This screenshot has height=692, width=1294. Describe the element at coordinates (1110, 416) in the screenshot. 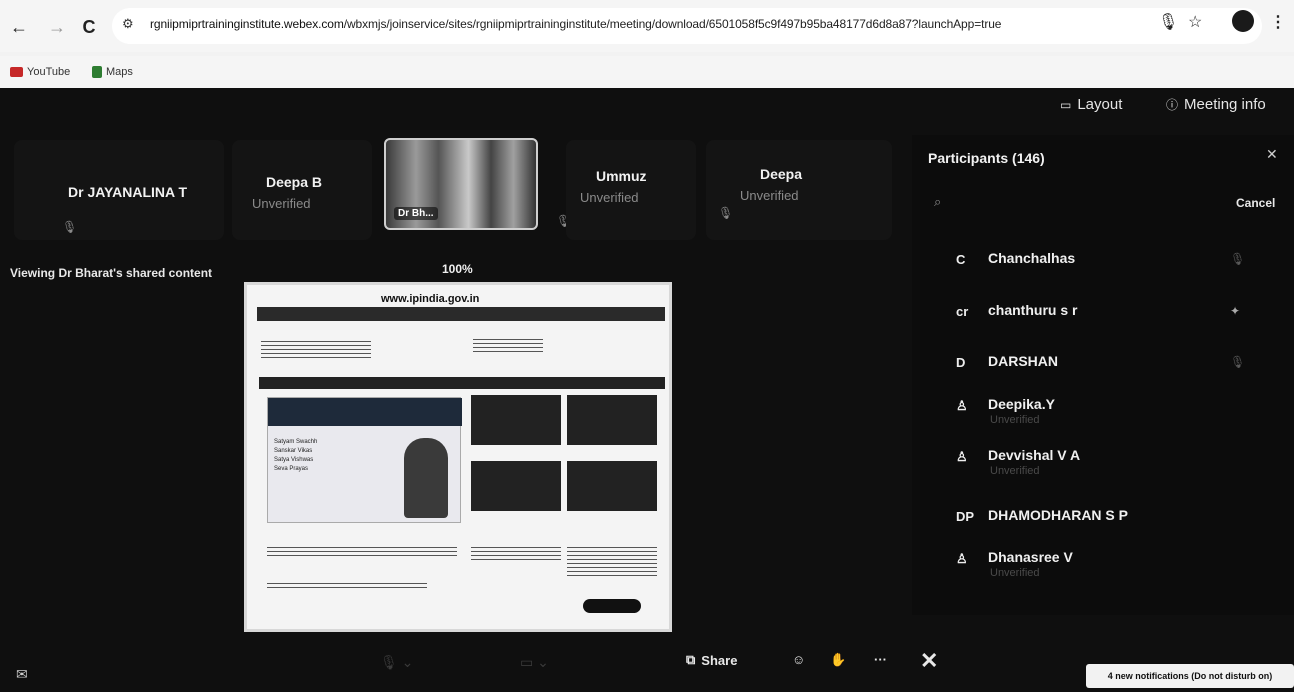

I see `participant-list-item: ♙ Deepika.Y Unverified` at that location.